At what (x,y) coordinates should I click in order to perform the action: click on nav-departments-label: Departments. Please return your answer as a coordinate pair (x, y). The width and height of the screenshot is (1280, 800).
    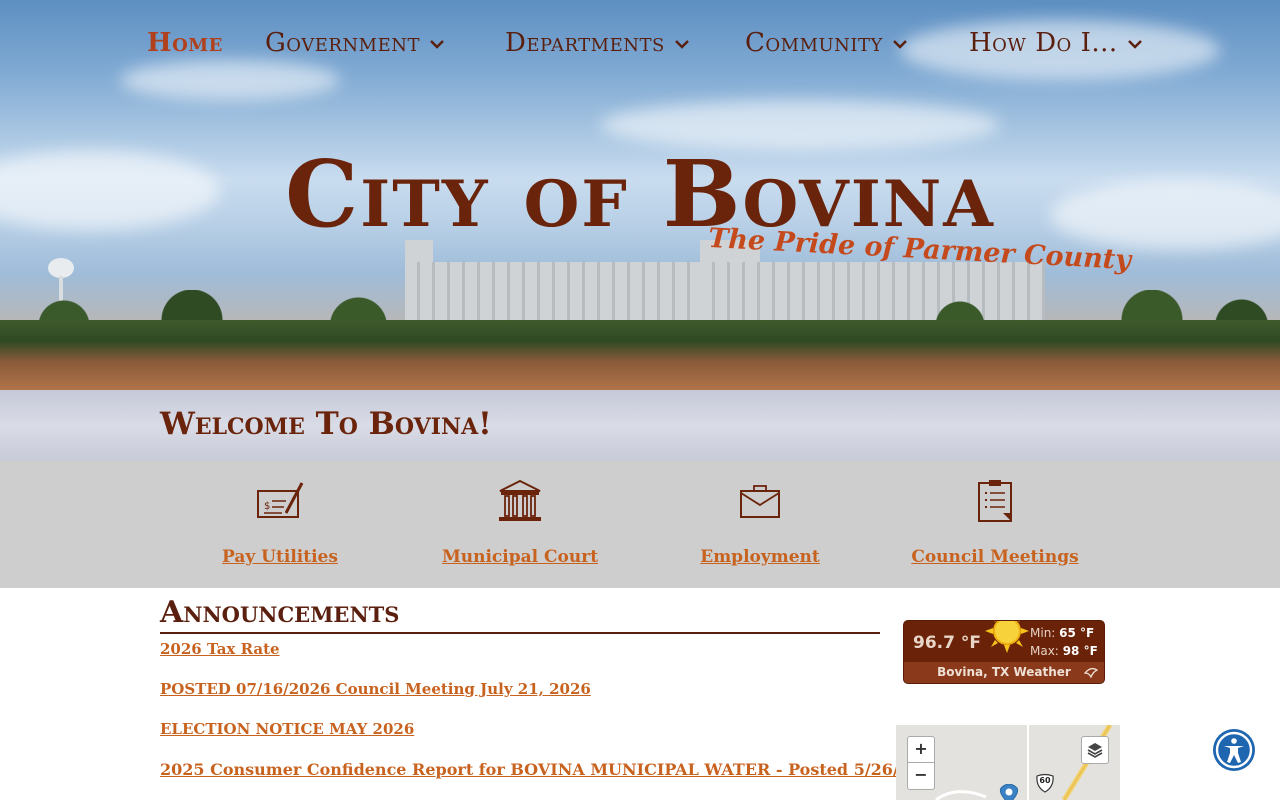
    Looking at the image, I should click on (585, 43).